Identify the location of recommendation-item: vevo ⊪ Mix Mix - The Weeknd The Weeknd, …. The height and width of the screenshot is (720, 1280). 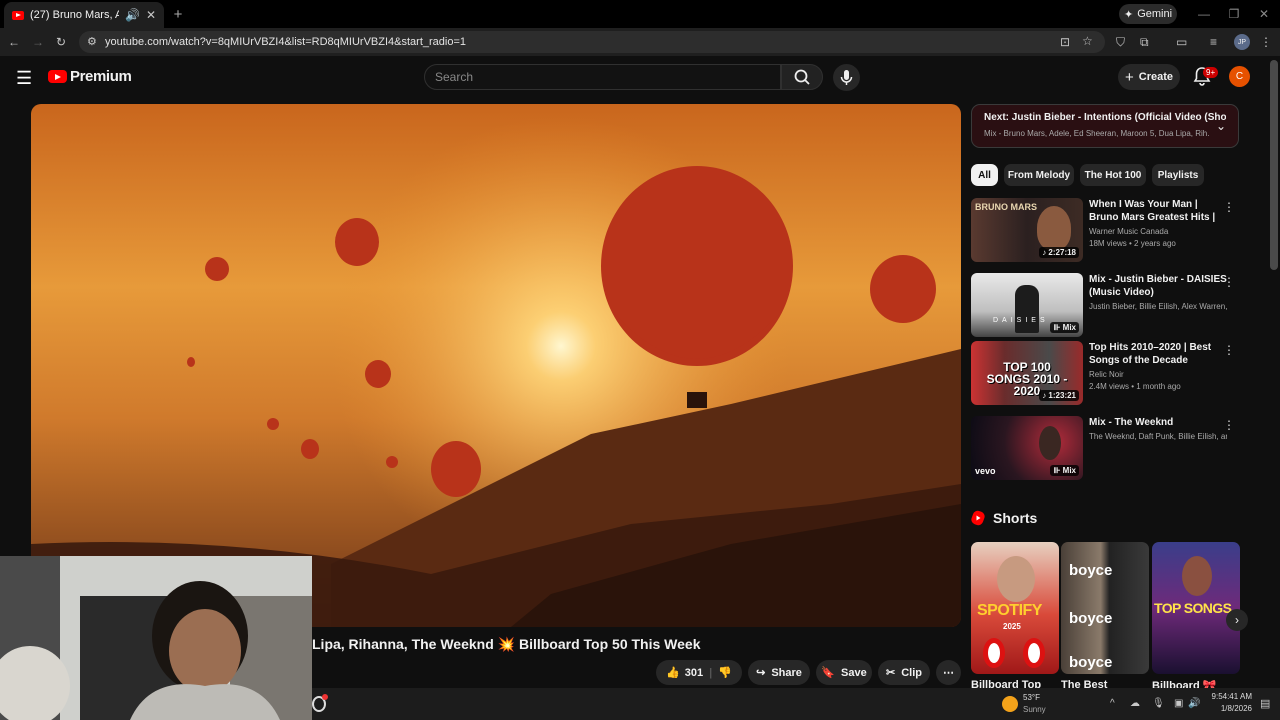
(1105, 449).